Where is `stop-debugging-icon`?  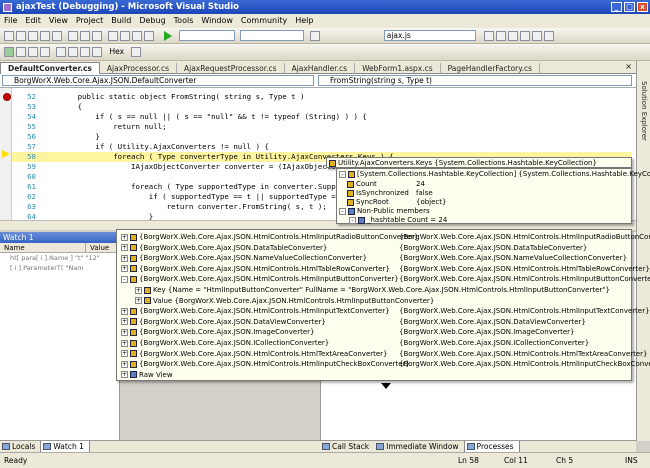
stop-debugging-icon is located at coordinates (33, 52).